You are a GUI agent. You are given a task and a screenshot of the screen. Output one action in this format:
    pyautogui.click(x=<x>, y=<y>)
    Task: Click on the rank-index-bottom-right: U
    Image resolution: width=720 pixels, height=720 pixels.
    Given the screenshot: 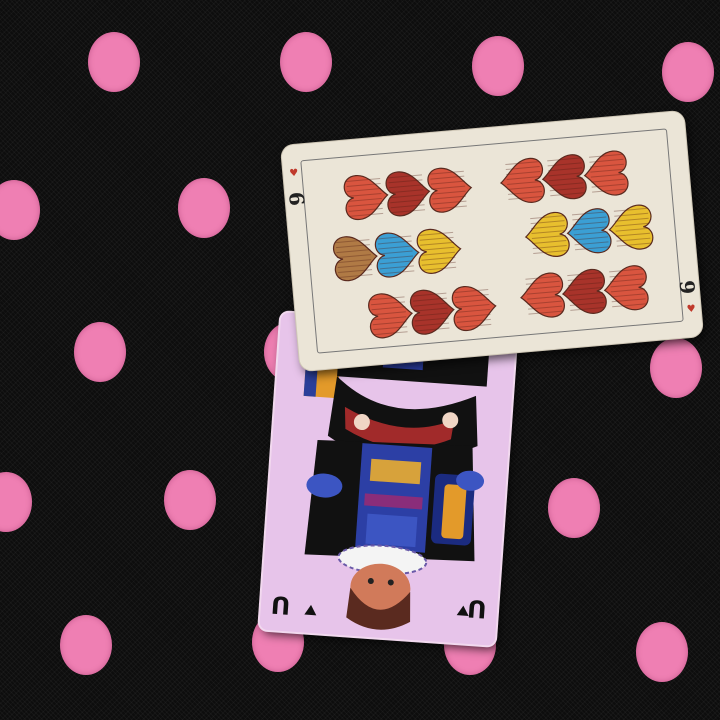 What is the action you would take?
    pyautogui.click(x=477, y=608)
    